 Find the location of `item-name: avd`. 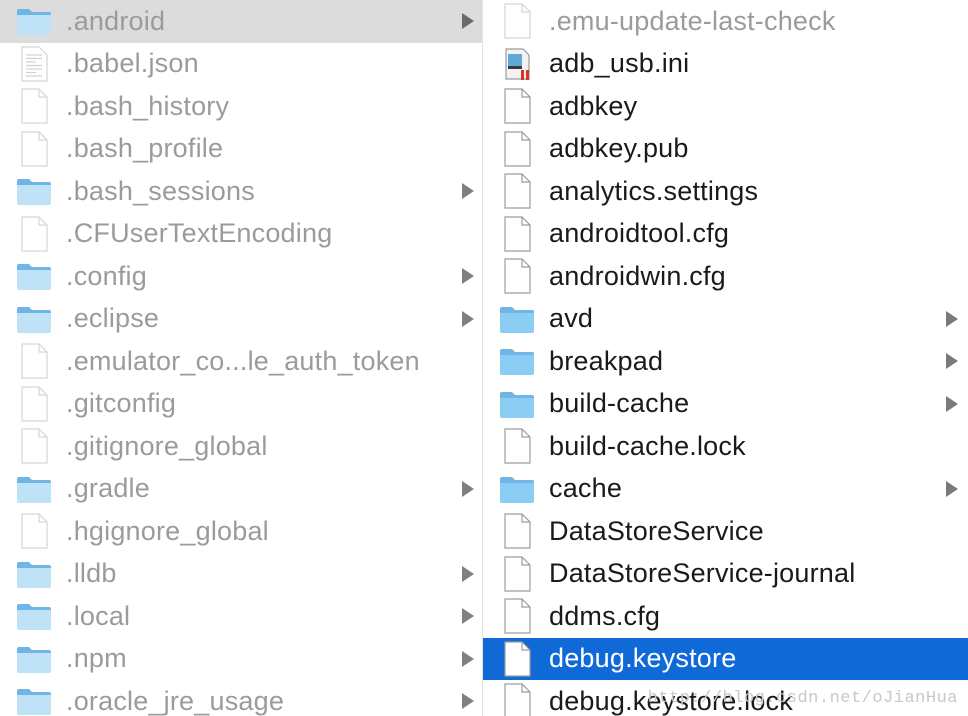

item-name: avd is located at coordinates (571, 318).